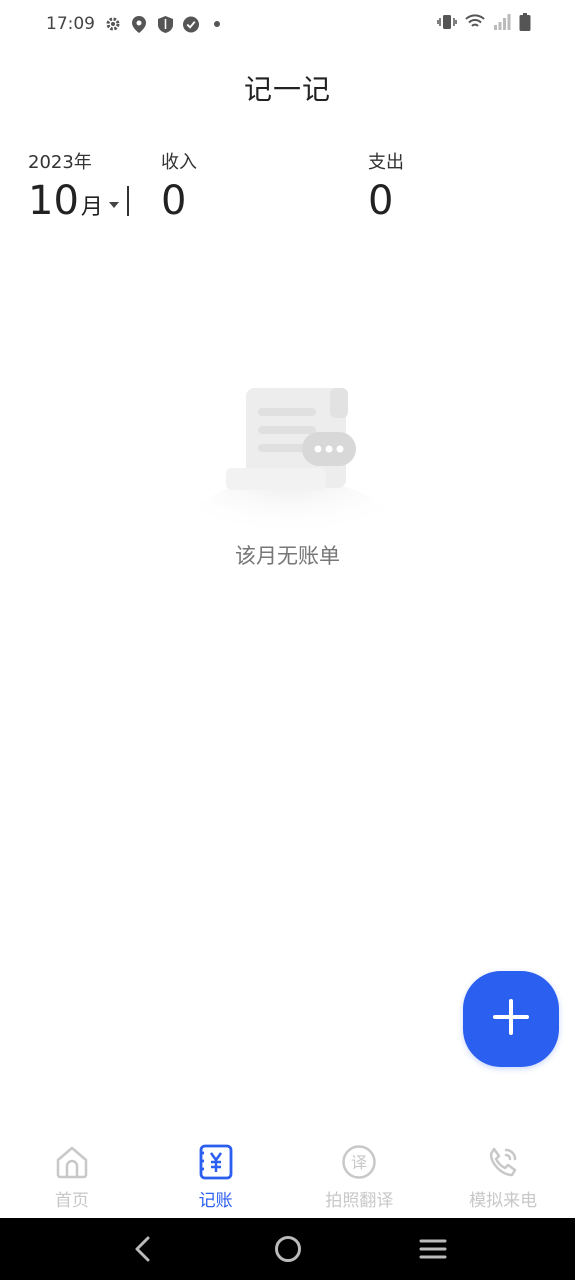  What do you see at coordinates (91, 207) in the screenshot?
I see `month-unit: 月` at bounding box center [91, 207].